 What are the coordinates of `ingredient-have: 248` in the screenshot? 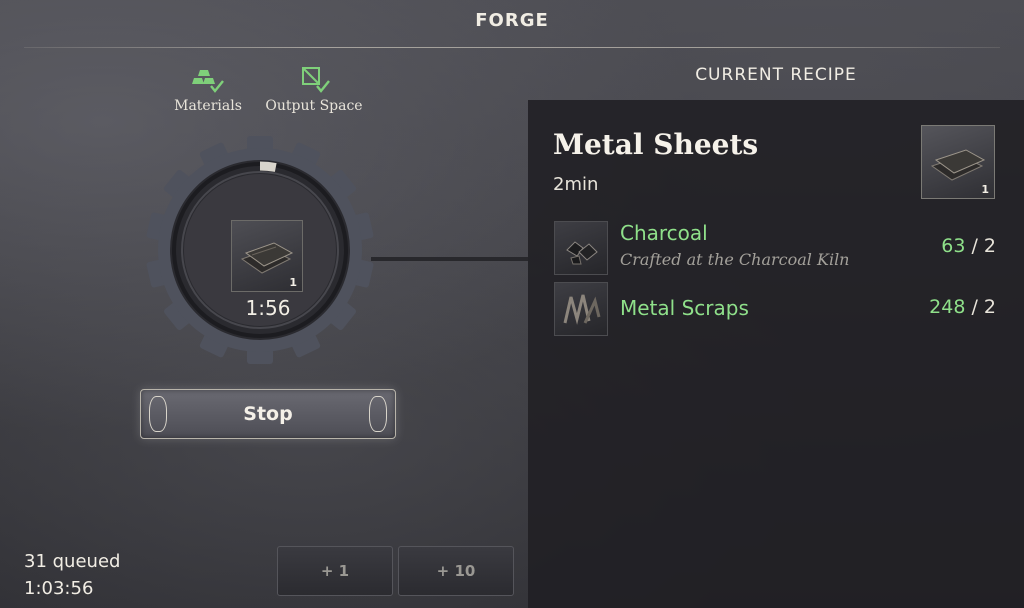 It's located at (947, 307).